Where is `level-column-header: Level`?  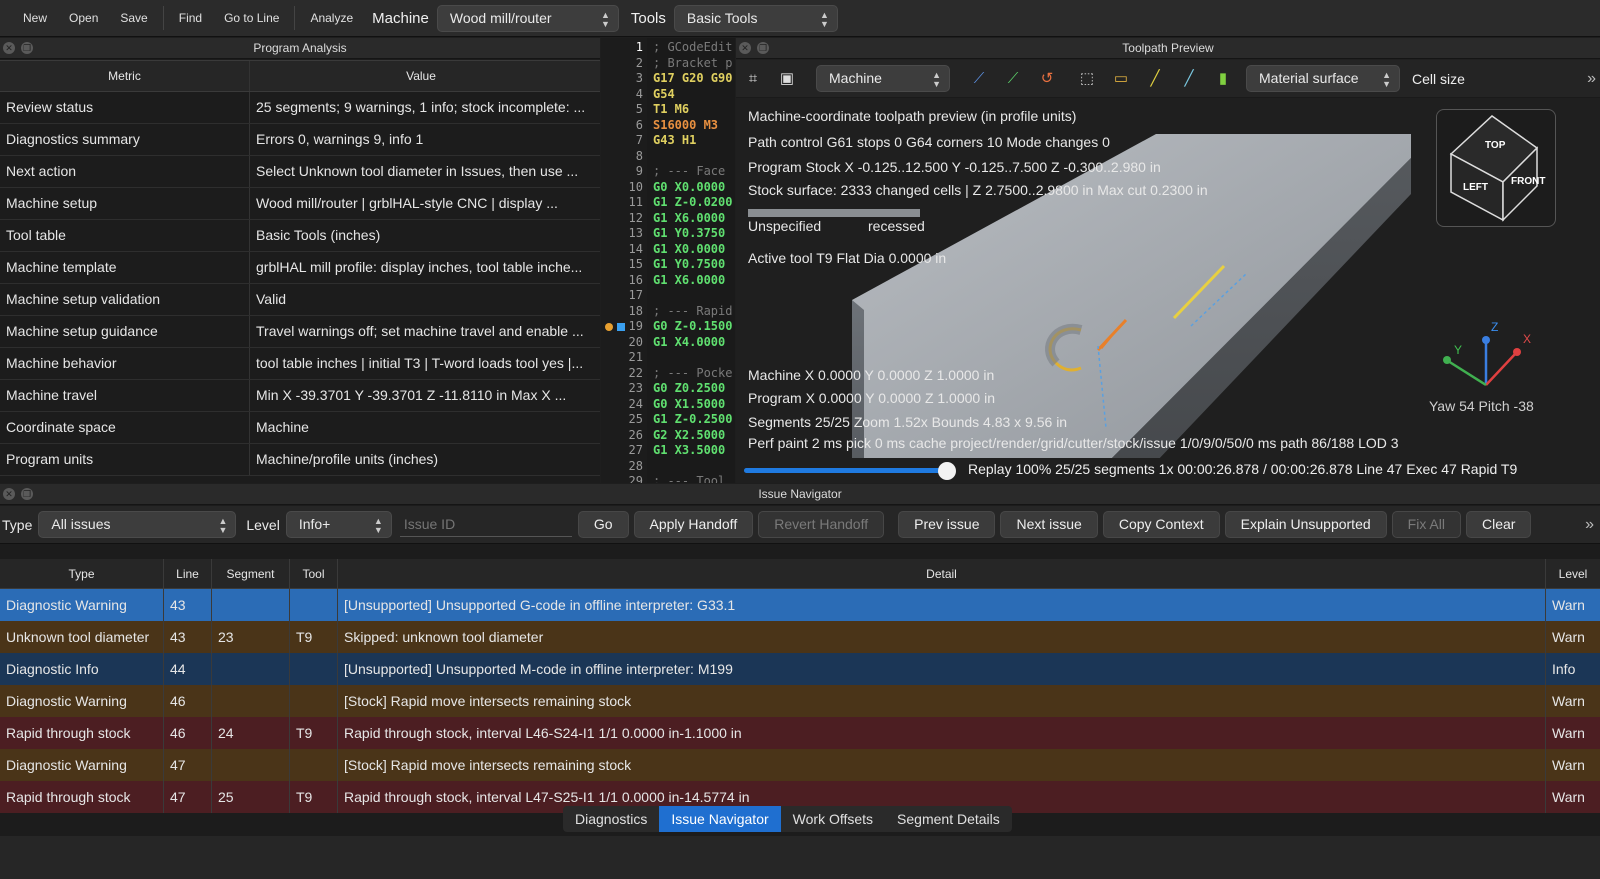 level-column-header: Level is located at coordinates (1573, 573).